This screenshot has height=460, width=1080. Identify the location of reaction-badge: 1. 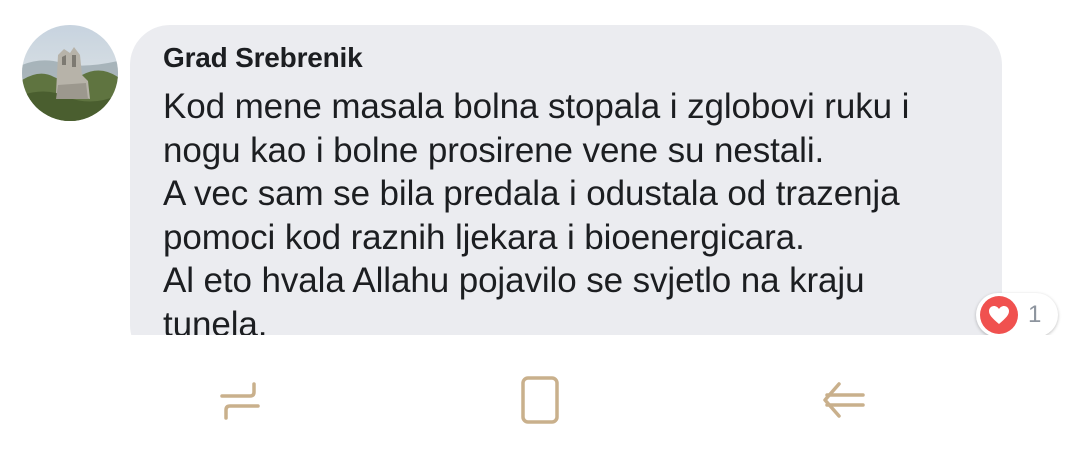
(1017, 314).